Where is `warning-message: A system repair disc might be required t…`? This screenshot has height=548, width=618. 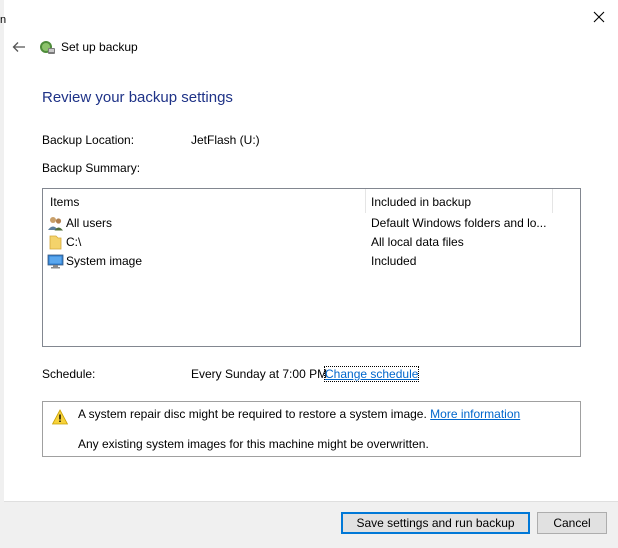
warning-message: A system repair disc might be required t… is located at coordinates (252, 414).